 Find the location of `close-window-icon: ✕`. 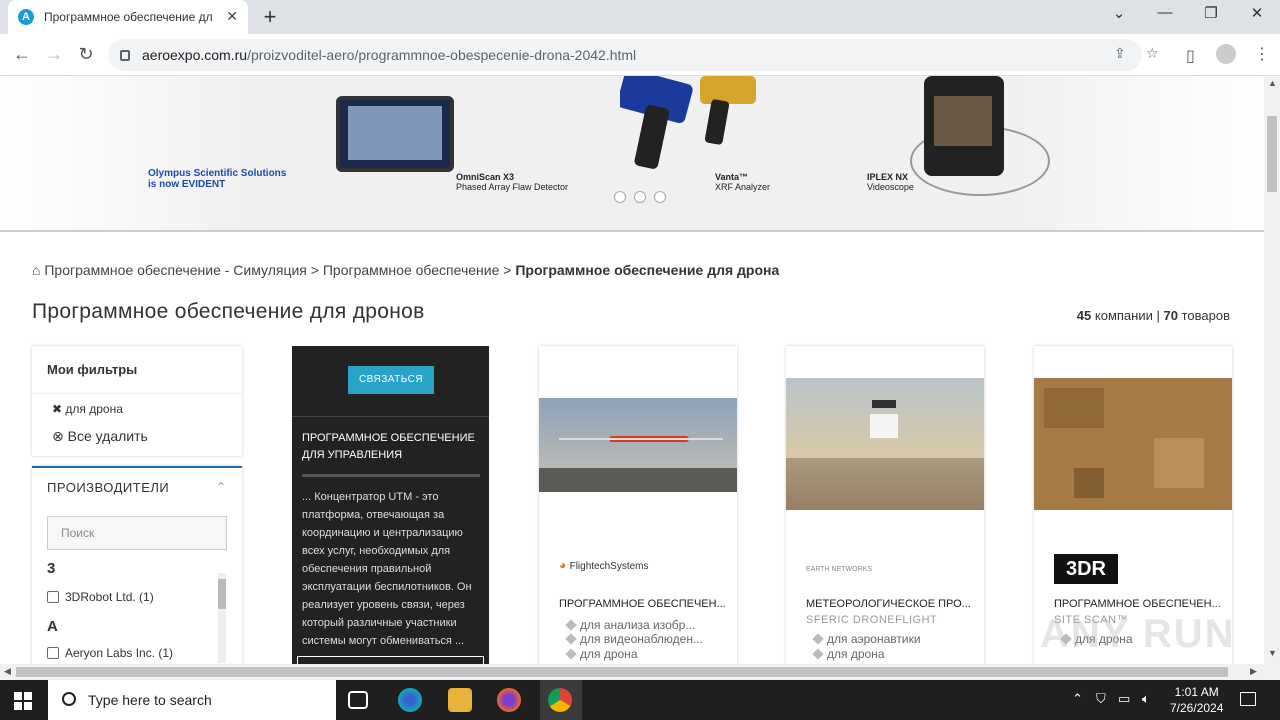

close-window-icon: ✕ is located at coordinates (1257, 13).